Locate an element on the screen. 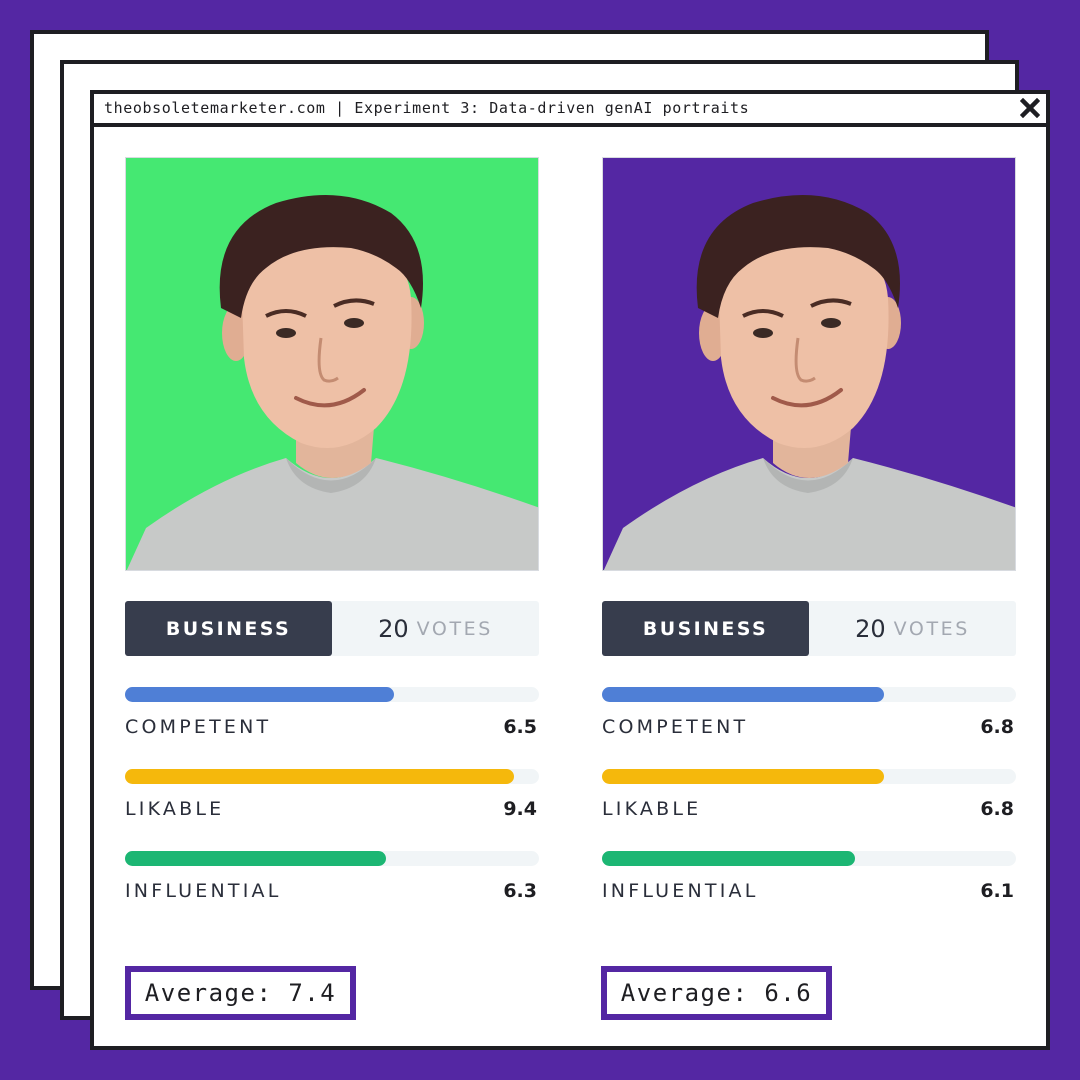 The image size is (1080, 1080). metric-likable: LIKABLE 6.8 is located at coordinates (809, 810).